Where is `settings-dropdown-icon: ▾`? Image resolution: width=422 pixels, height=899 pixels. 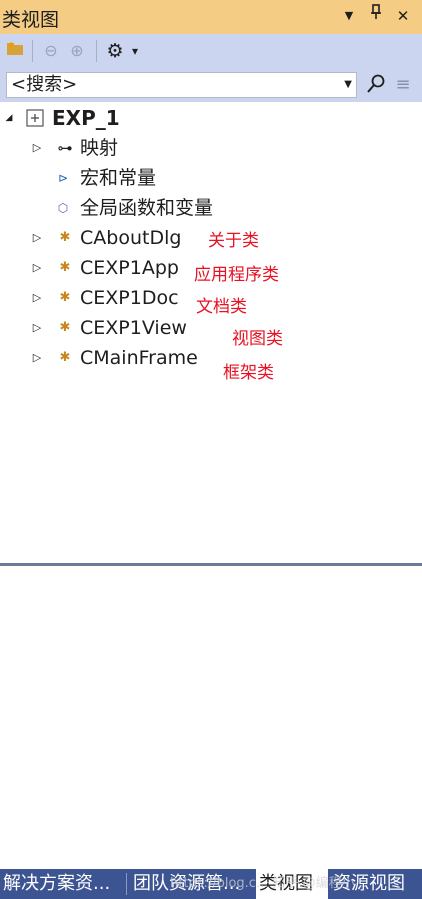 settings-dropdown-icon: ▾ is located at coordinates (135, 51).